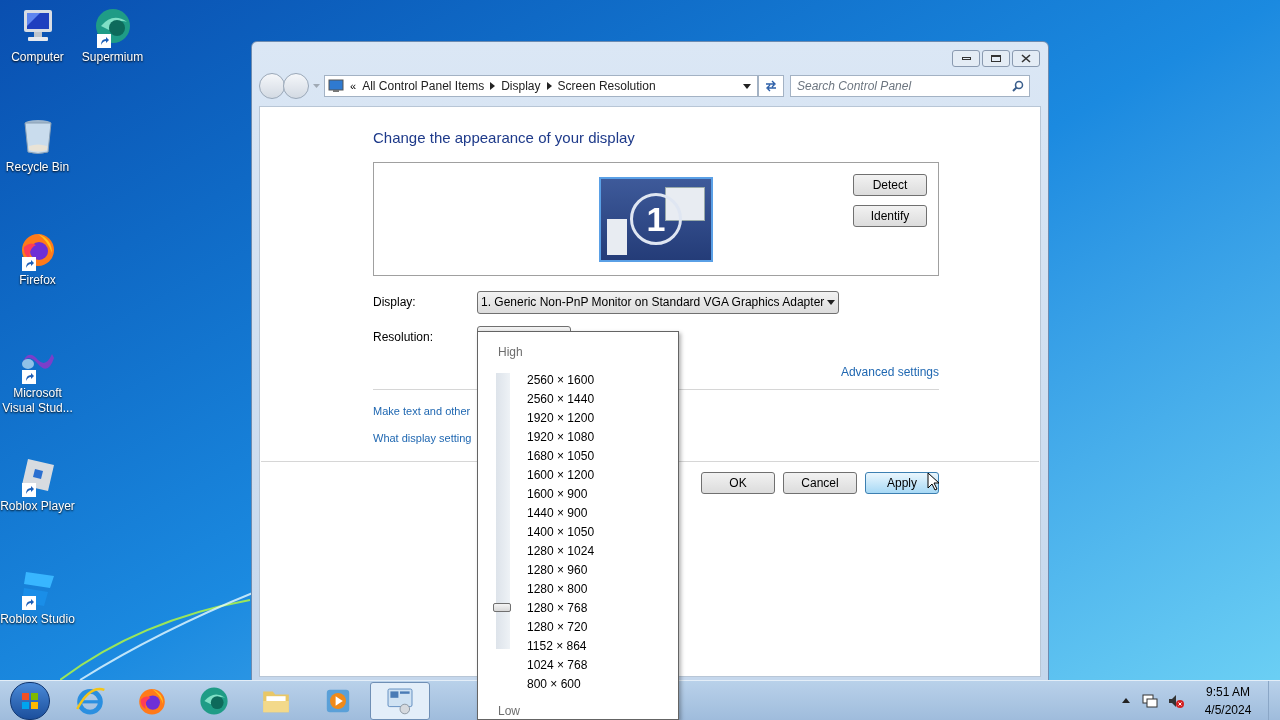  Describe the element at coordinates (561, 684) in the screenshot. I see `resolution-option: 800 × 600` at that location.